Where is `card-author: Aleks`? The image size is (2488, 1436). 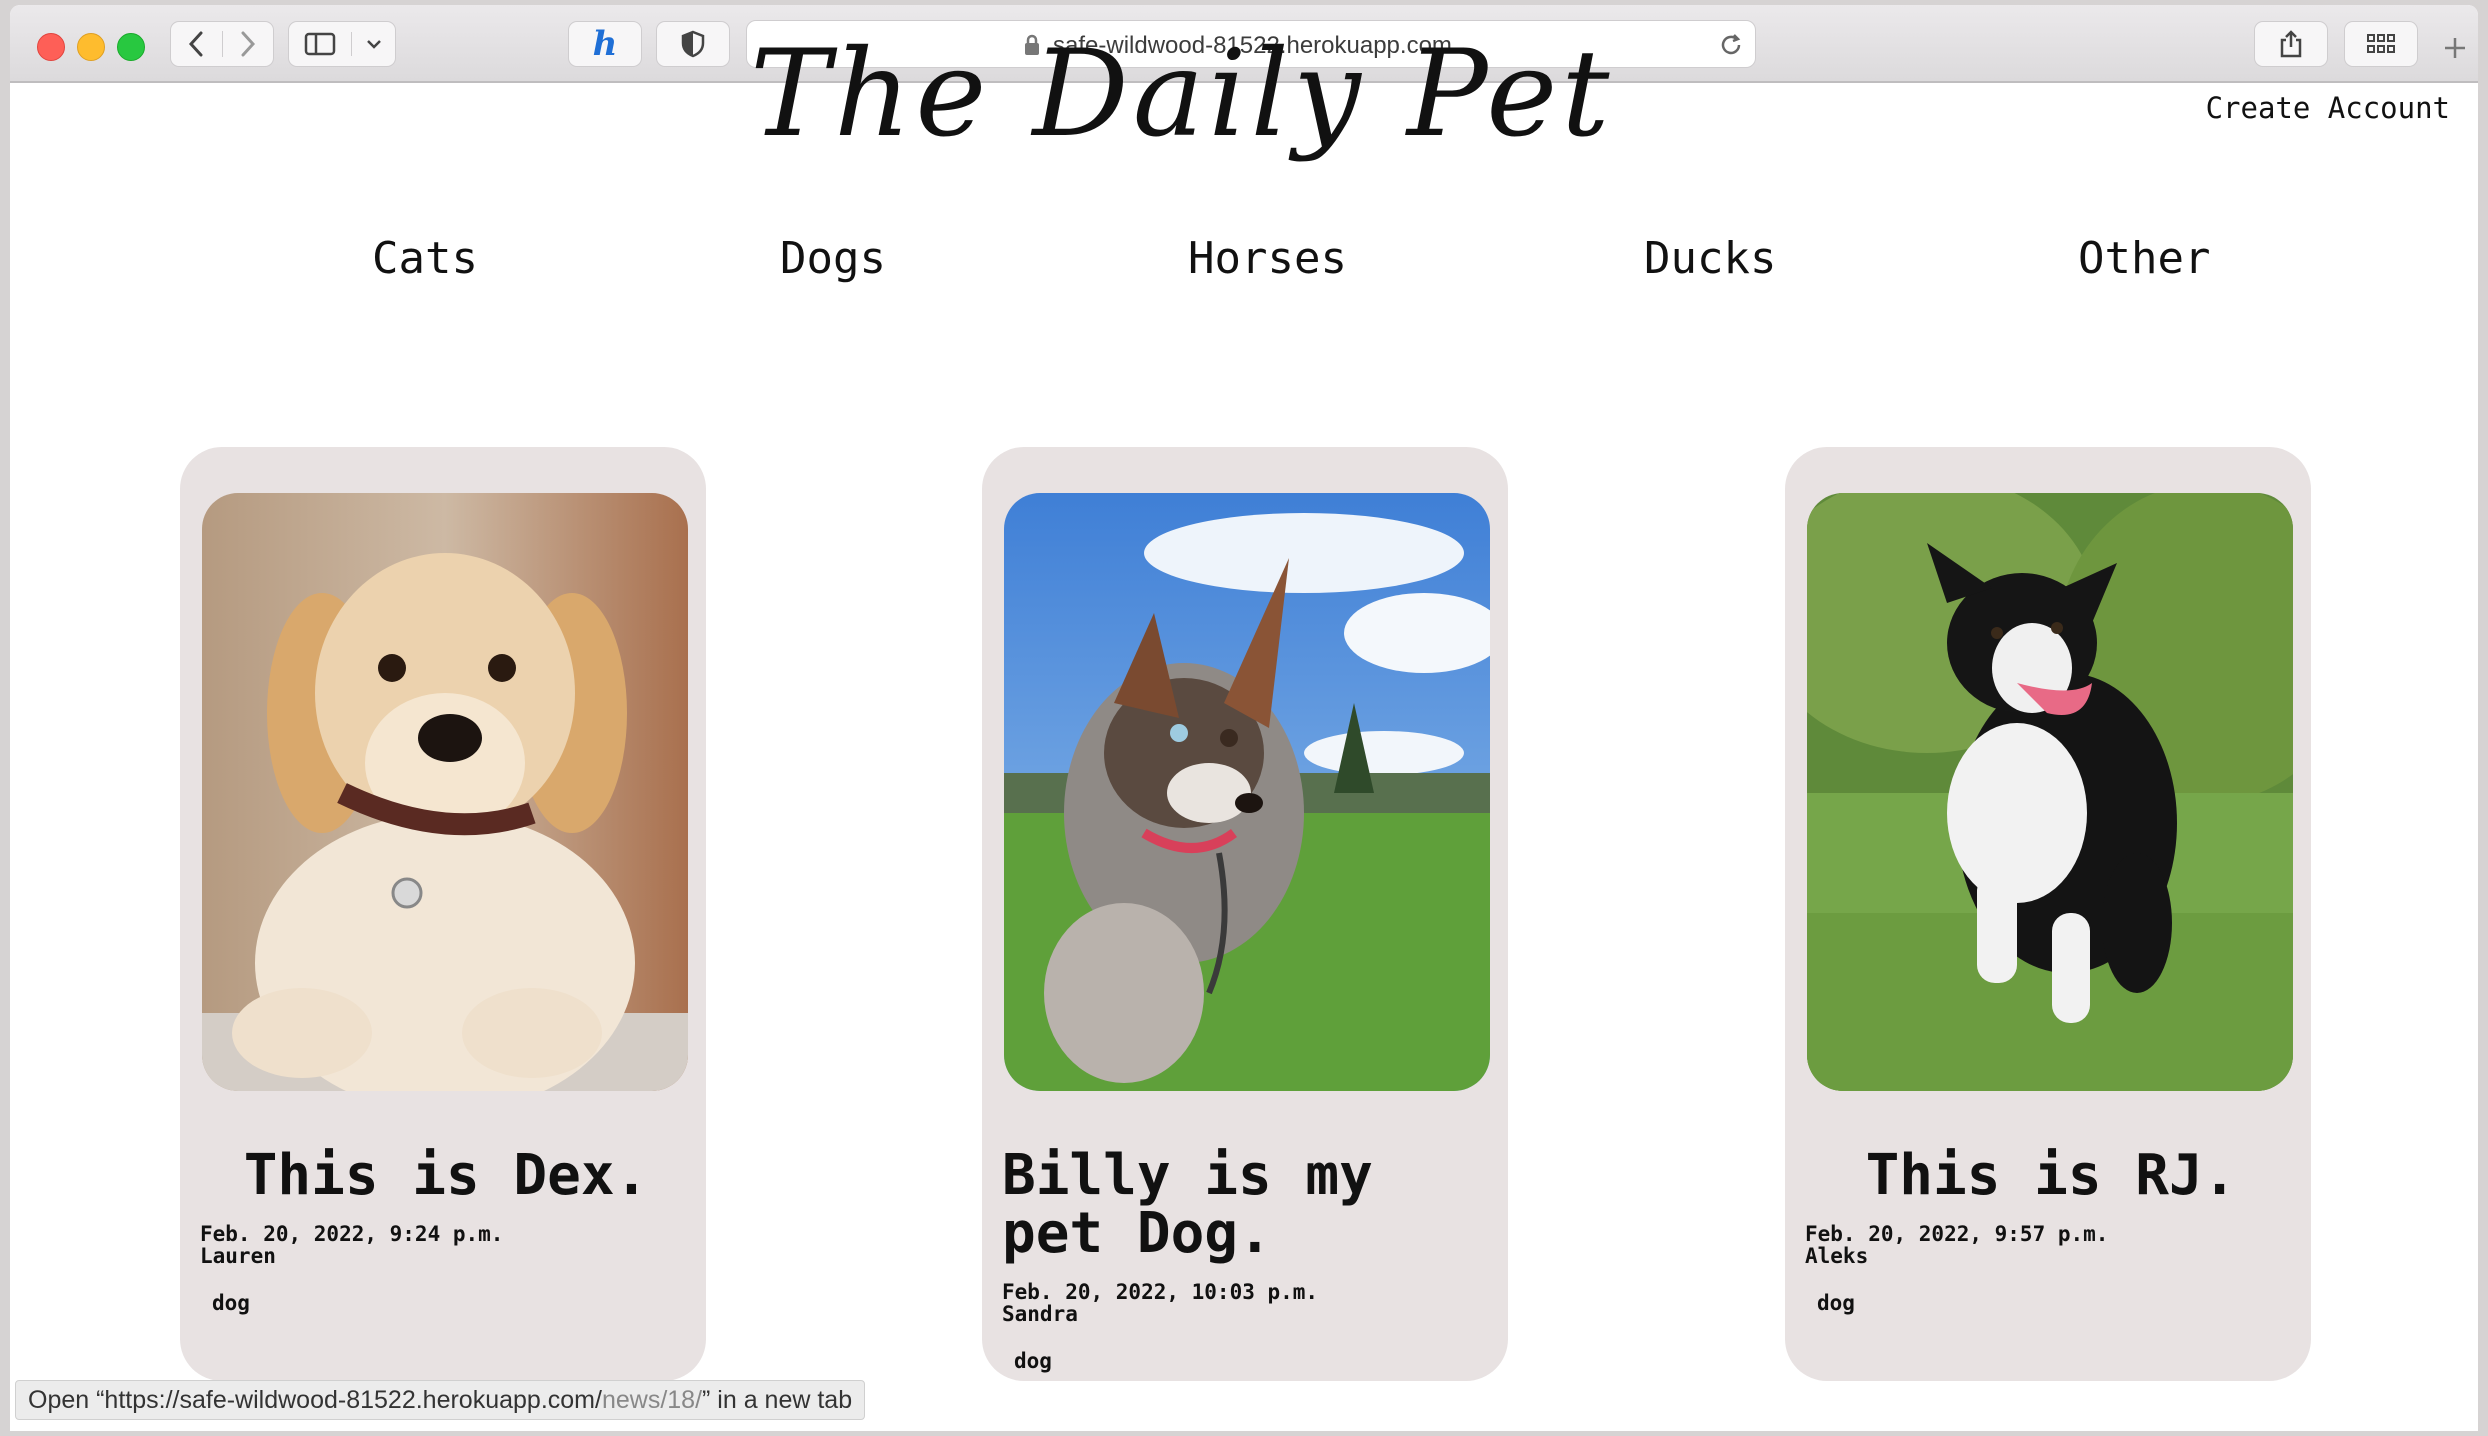
card-author: Aleks is located at coordinates (1837, 1256).